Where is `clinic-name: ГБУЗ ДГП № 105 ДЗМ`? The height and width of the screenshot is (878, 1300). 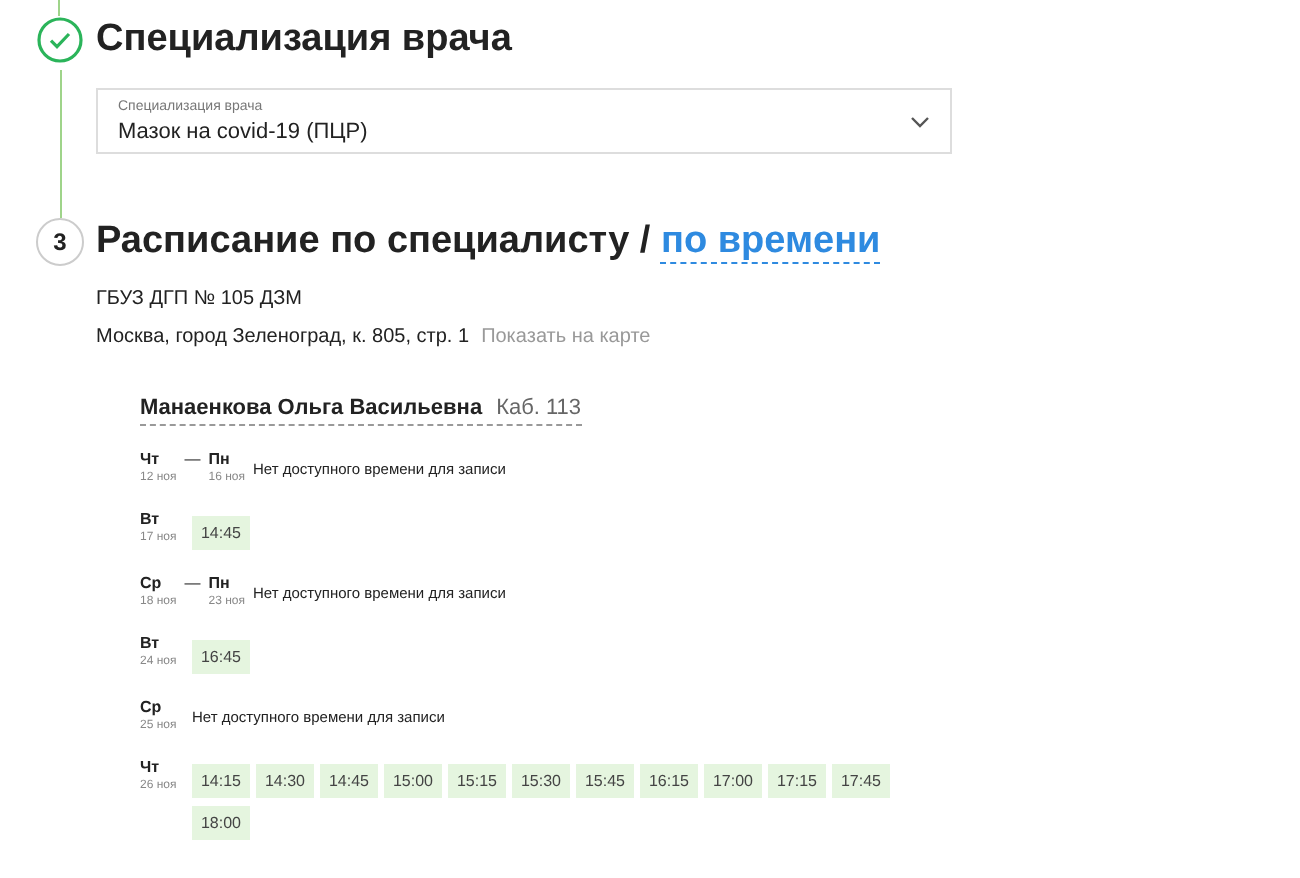
clinic-name: ГБУЗ ДГП № 105 ДЗМ is located at coordinates (200, 299).